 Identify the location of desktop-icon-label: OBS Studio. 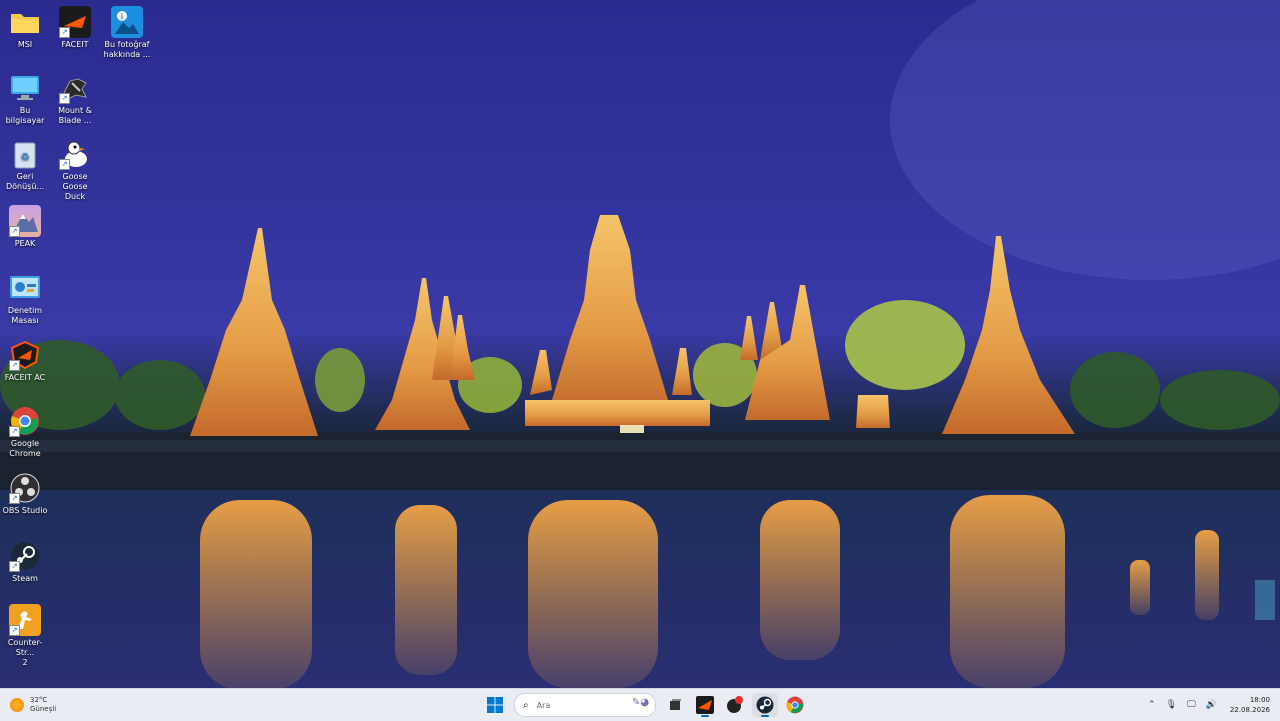
(25, 510).